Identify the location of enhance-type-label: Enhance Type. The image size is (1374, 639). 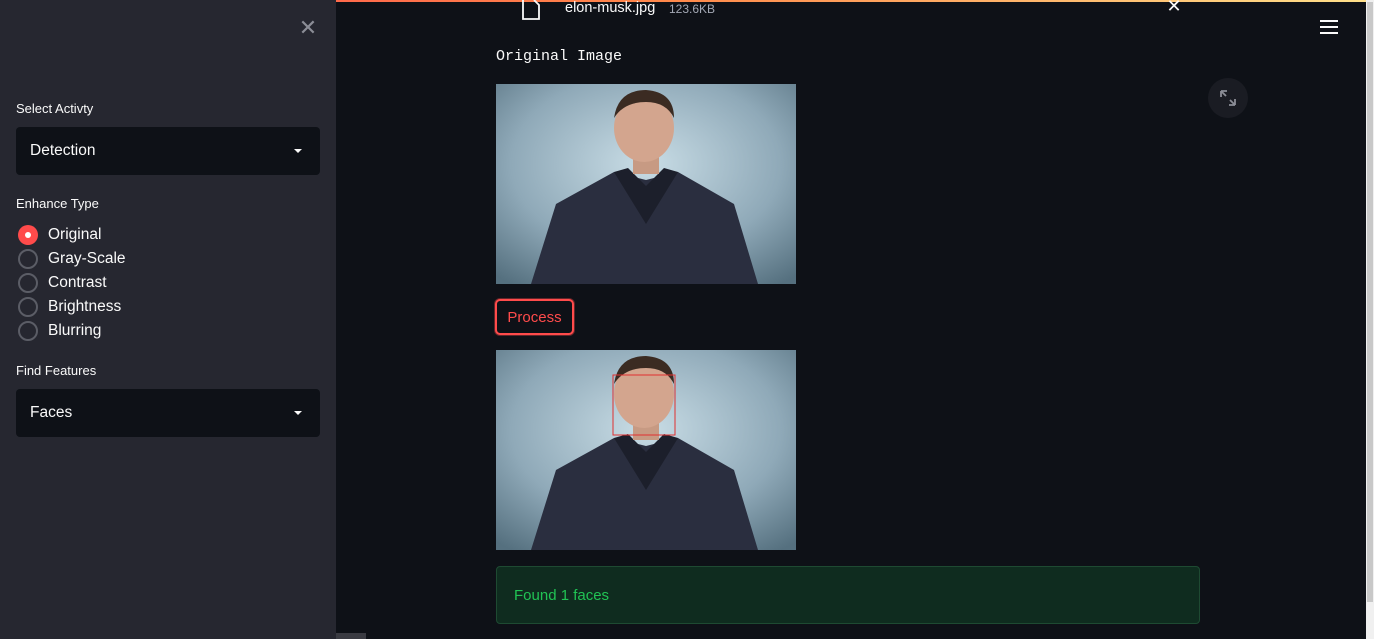
(57, 203).